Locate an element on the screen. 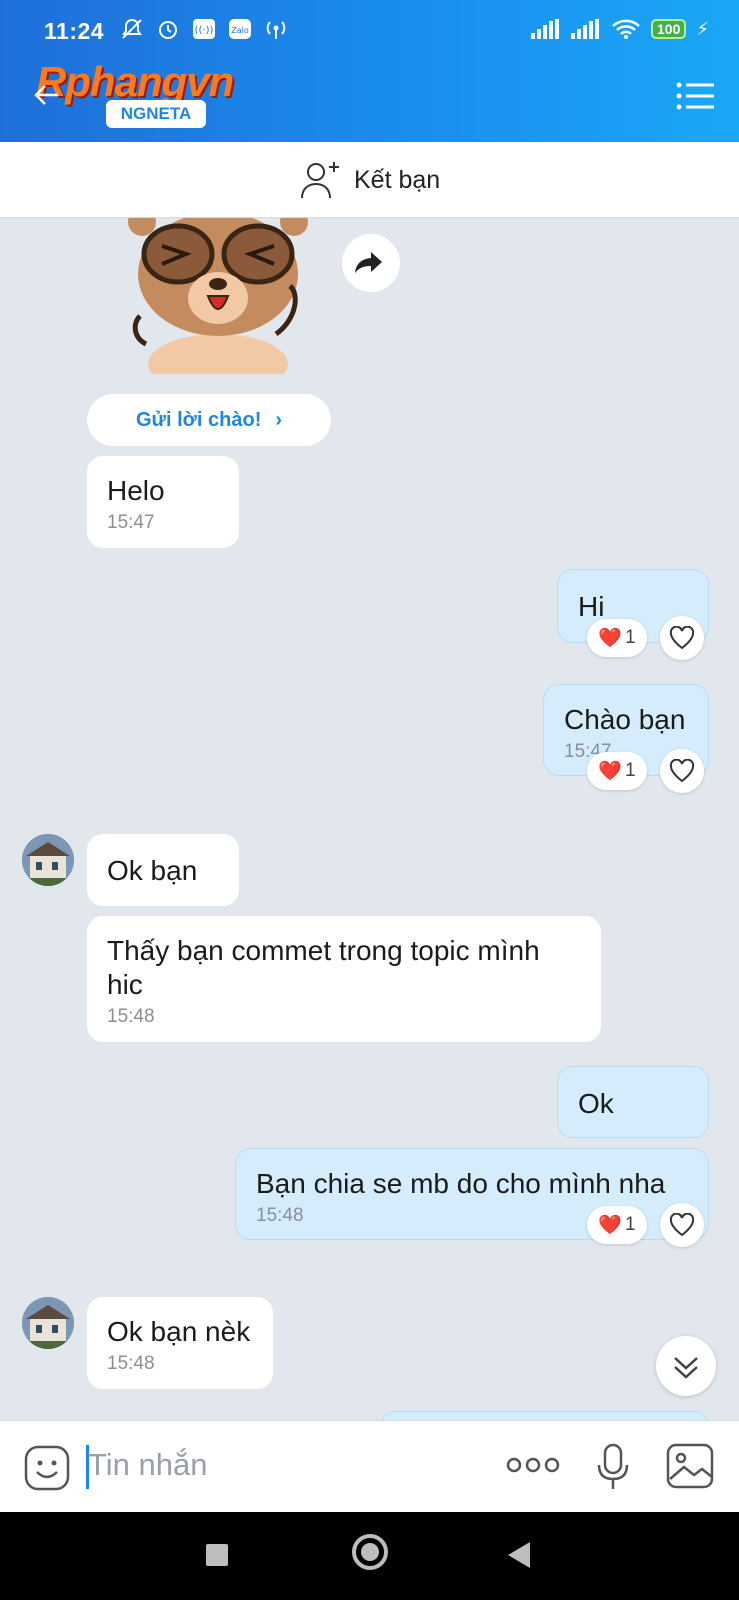 The height and width of the screenshot is (1600, 739). battery-icon: 100 is located at coordinates (669, 29).